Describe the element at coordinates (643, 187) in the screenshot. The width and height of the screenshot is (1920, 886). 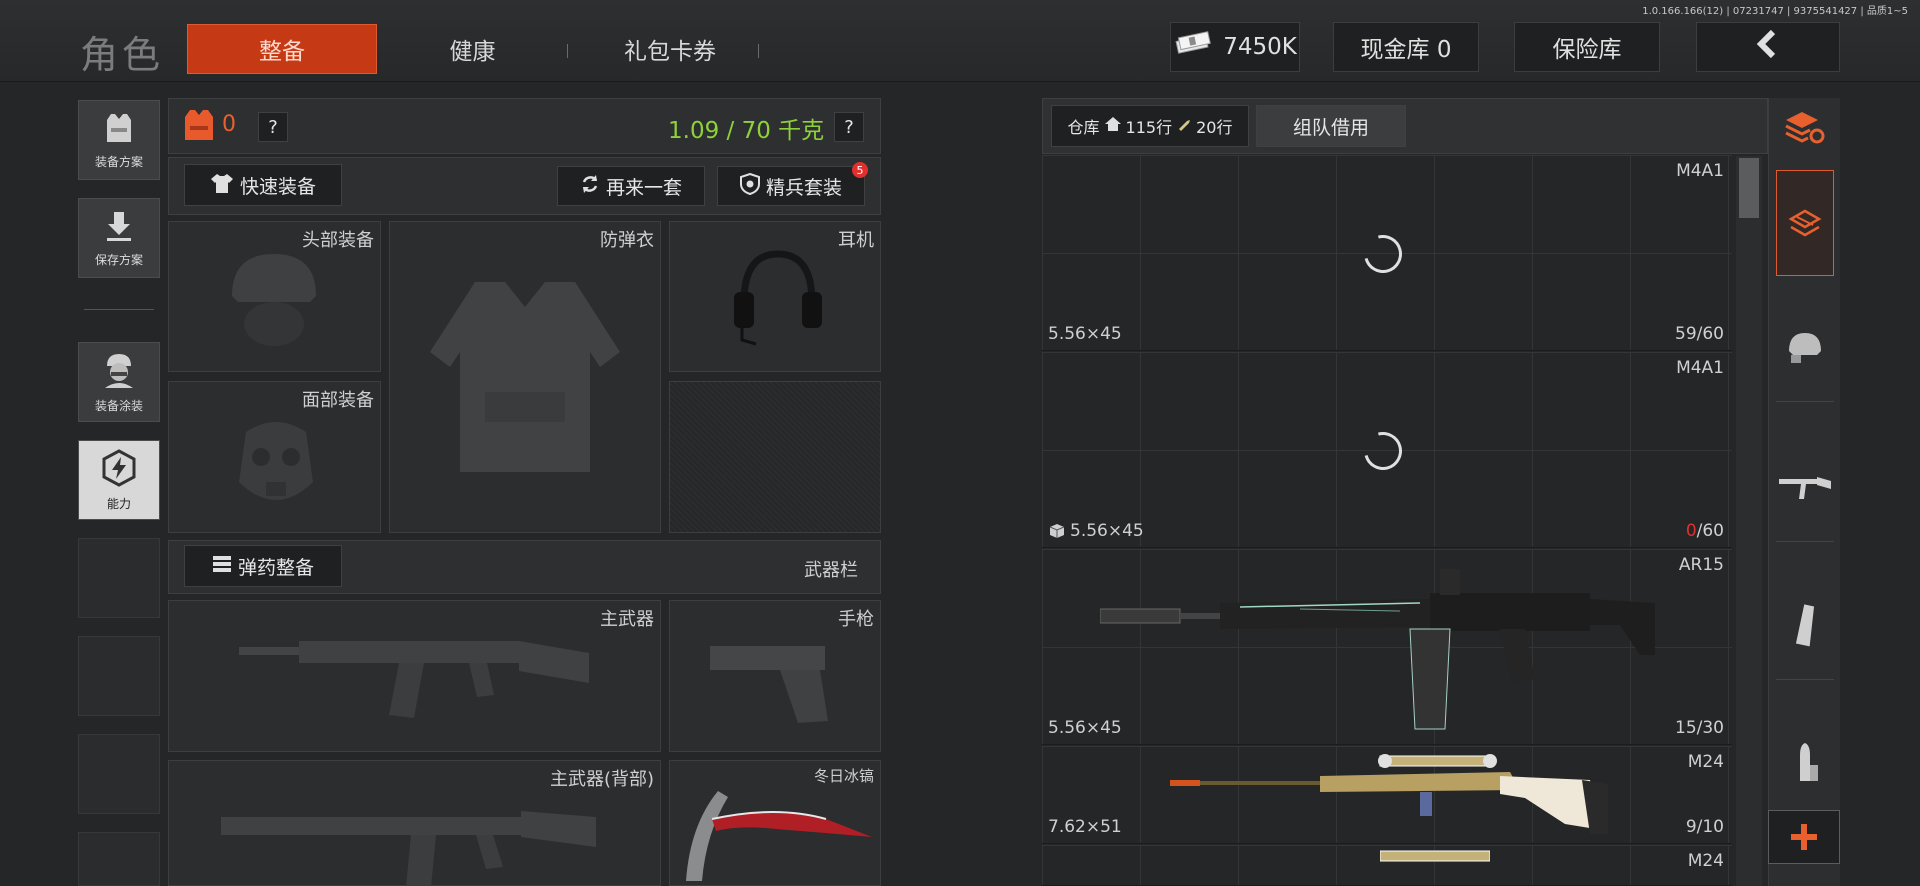
I see `again-label: 再来一套` at that location.